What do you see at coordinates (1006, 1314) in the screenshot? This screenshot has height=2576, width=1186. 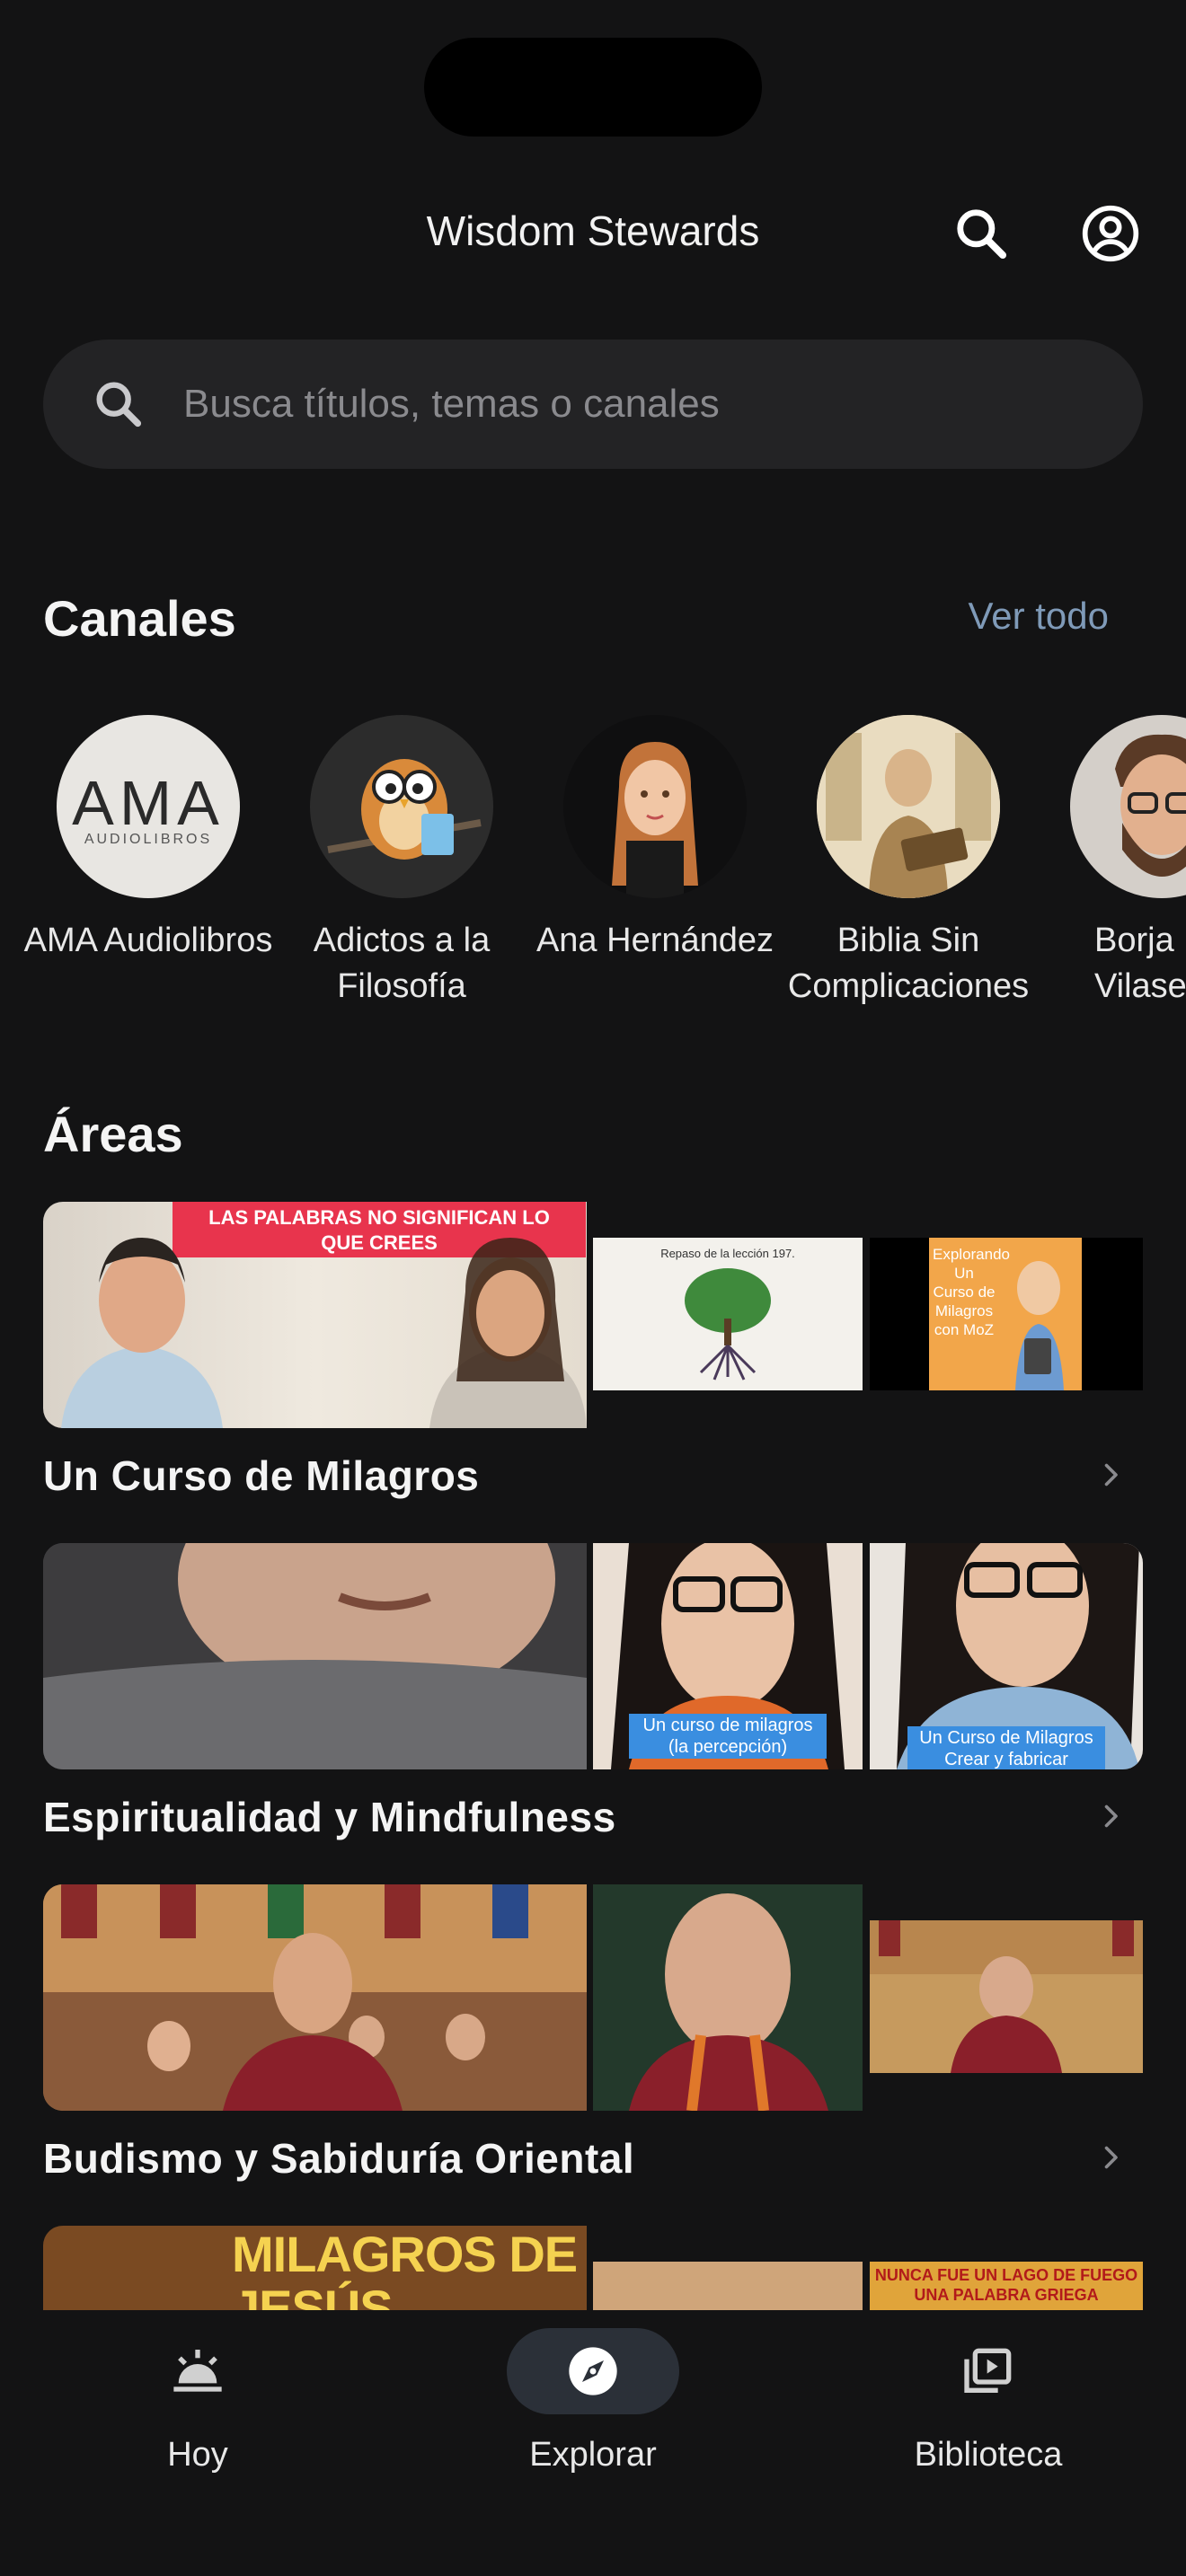 I see `video-thumbnail: Explorando Un Curso de Milagros con MoZ` at bounding box center [1006, 1314].